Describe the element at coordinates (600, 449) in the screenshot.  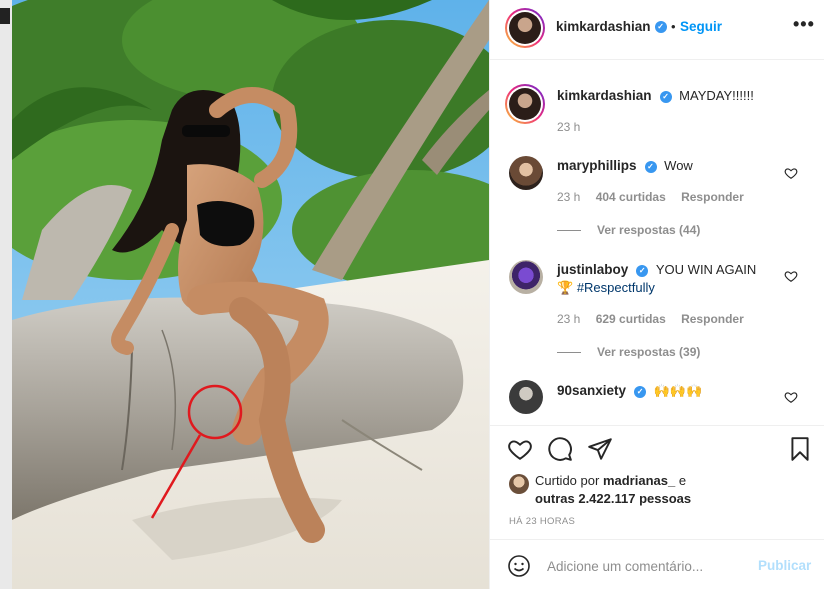
I see `share-send-icon` at that location.